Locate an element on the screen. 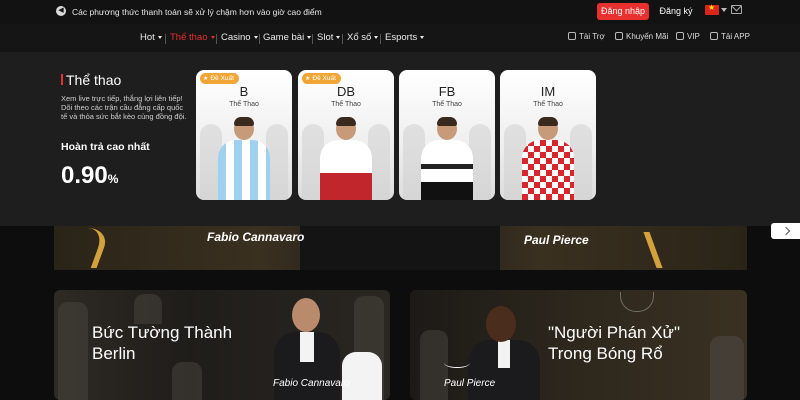 This screenshot has width=800, height=400. card-code: IM is located at coordinates (548, 91).